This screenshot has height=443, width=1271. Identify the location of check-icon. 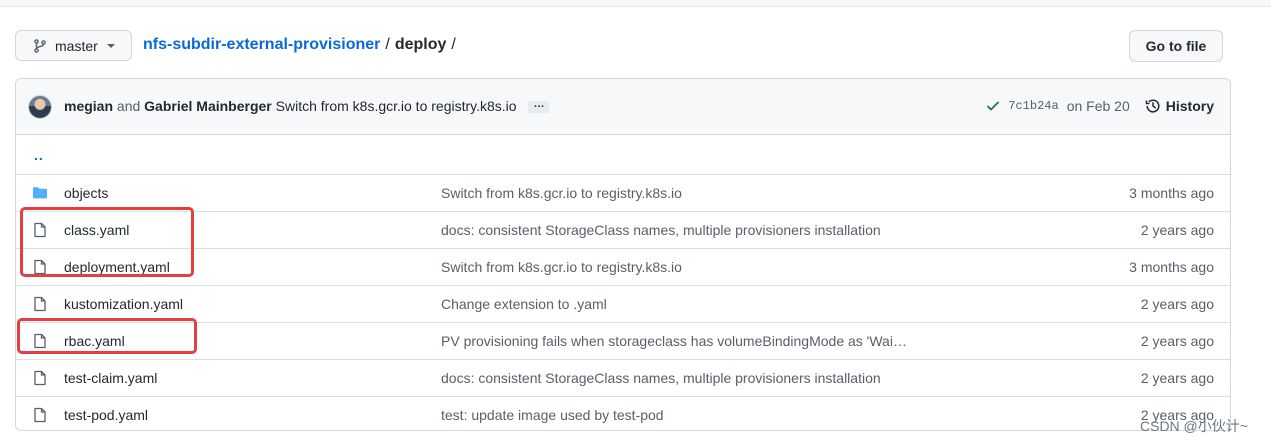
(993, 106).